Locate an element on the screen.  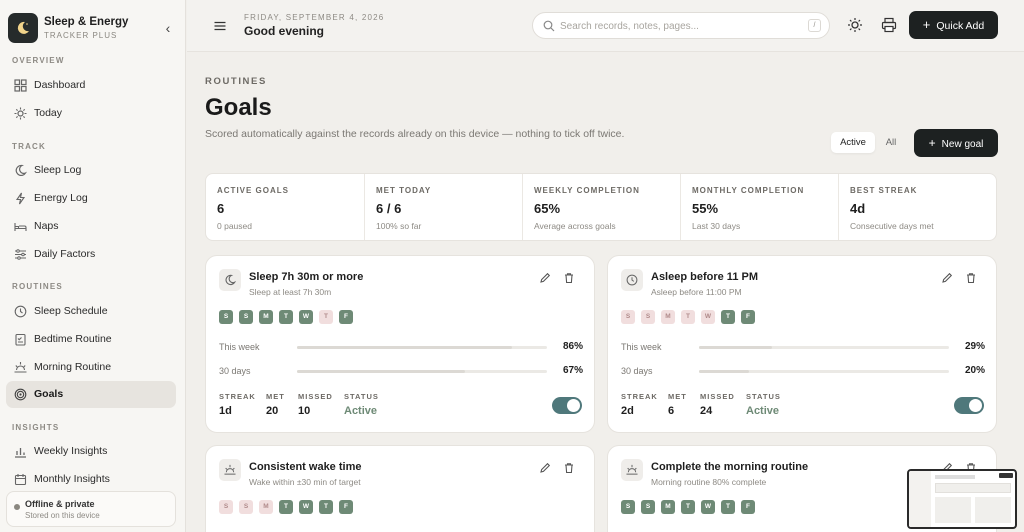
quick-add-button: + Quick Add is located at coordinates (953, 25).